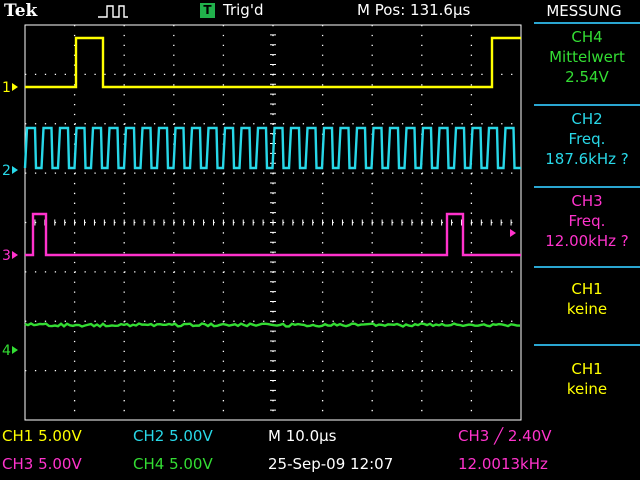 This screenshot has width=640, height=480. Describe the element at coordinates (6, 171) in the screenshot. I see `channel-marker: 2` at that location.